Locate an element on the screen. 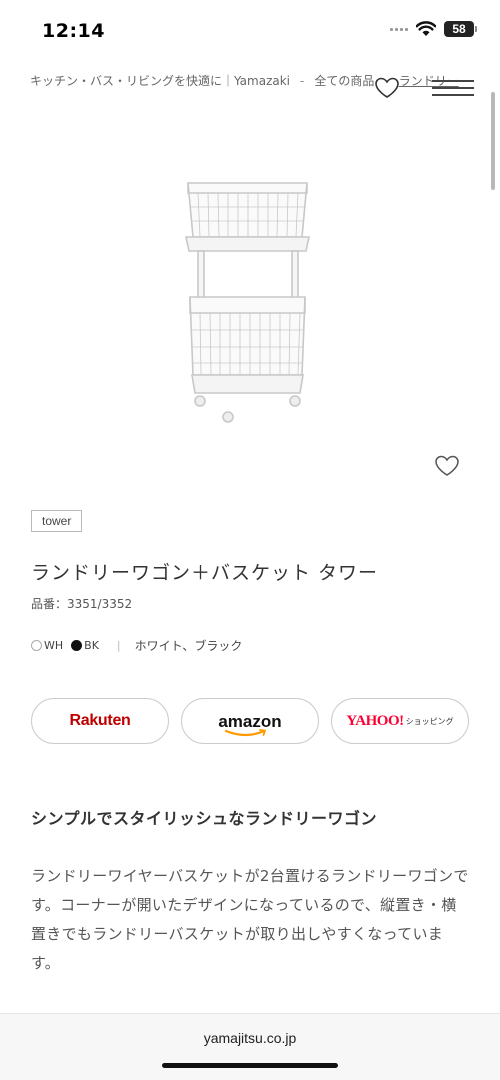 The image size is (500, 1080). status-time: 12:14 is located at coordinates (73, 31).